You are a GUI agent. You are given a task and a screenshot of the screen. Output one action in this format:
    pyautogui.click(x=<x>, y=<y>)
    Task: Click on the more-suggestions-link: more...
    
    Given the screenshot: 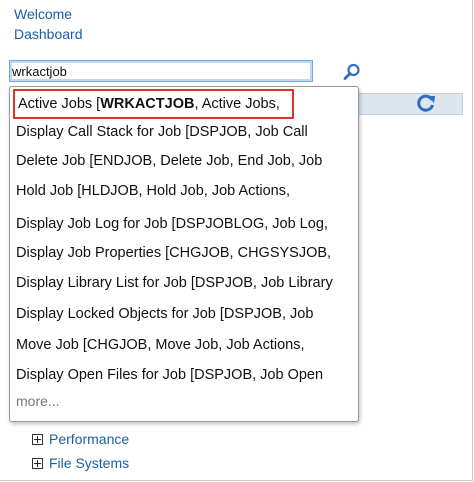 What is the action you would take?
    pyautogui.click(x=38, y=401)
    